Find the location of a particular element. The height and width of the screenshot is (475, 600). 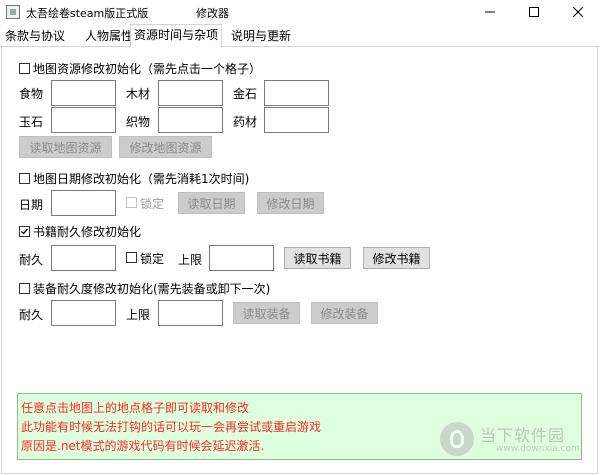

maximize-icon is located at coordinates (534, 12).